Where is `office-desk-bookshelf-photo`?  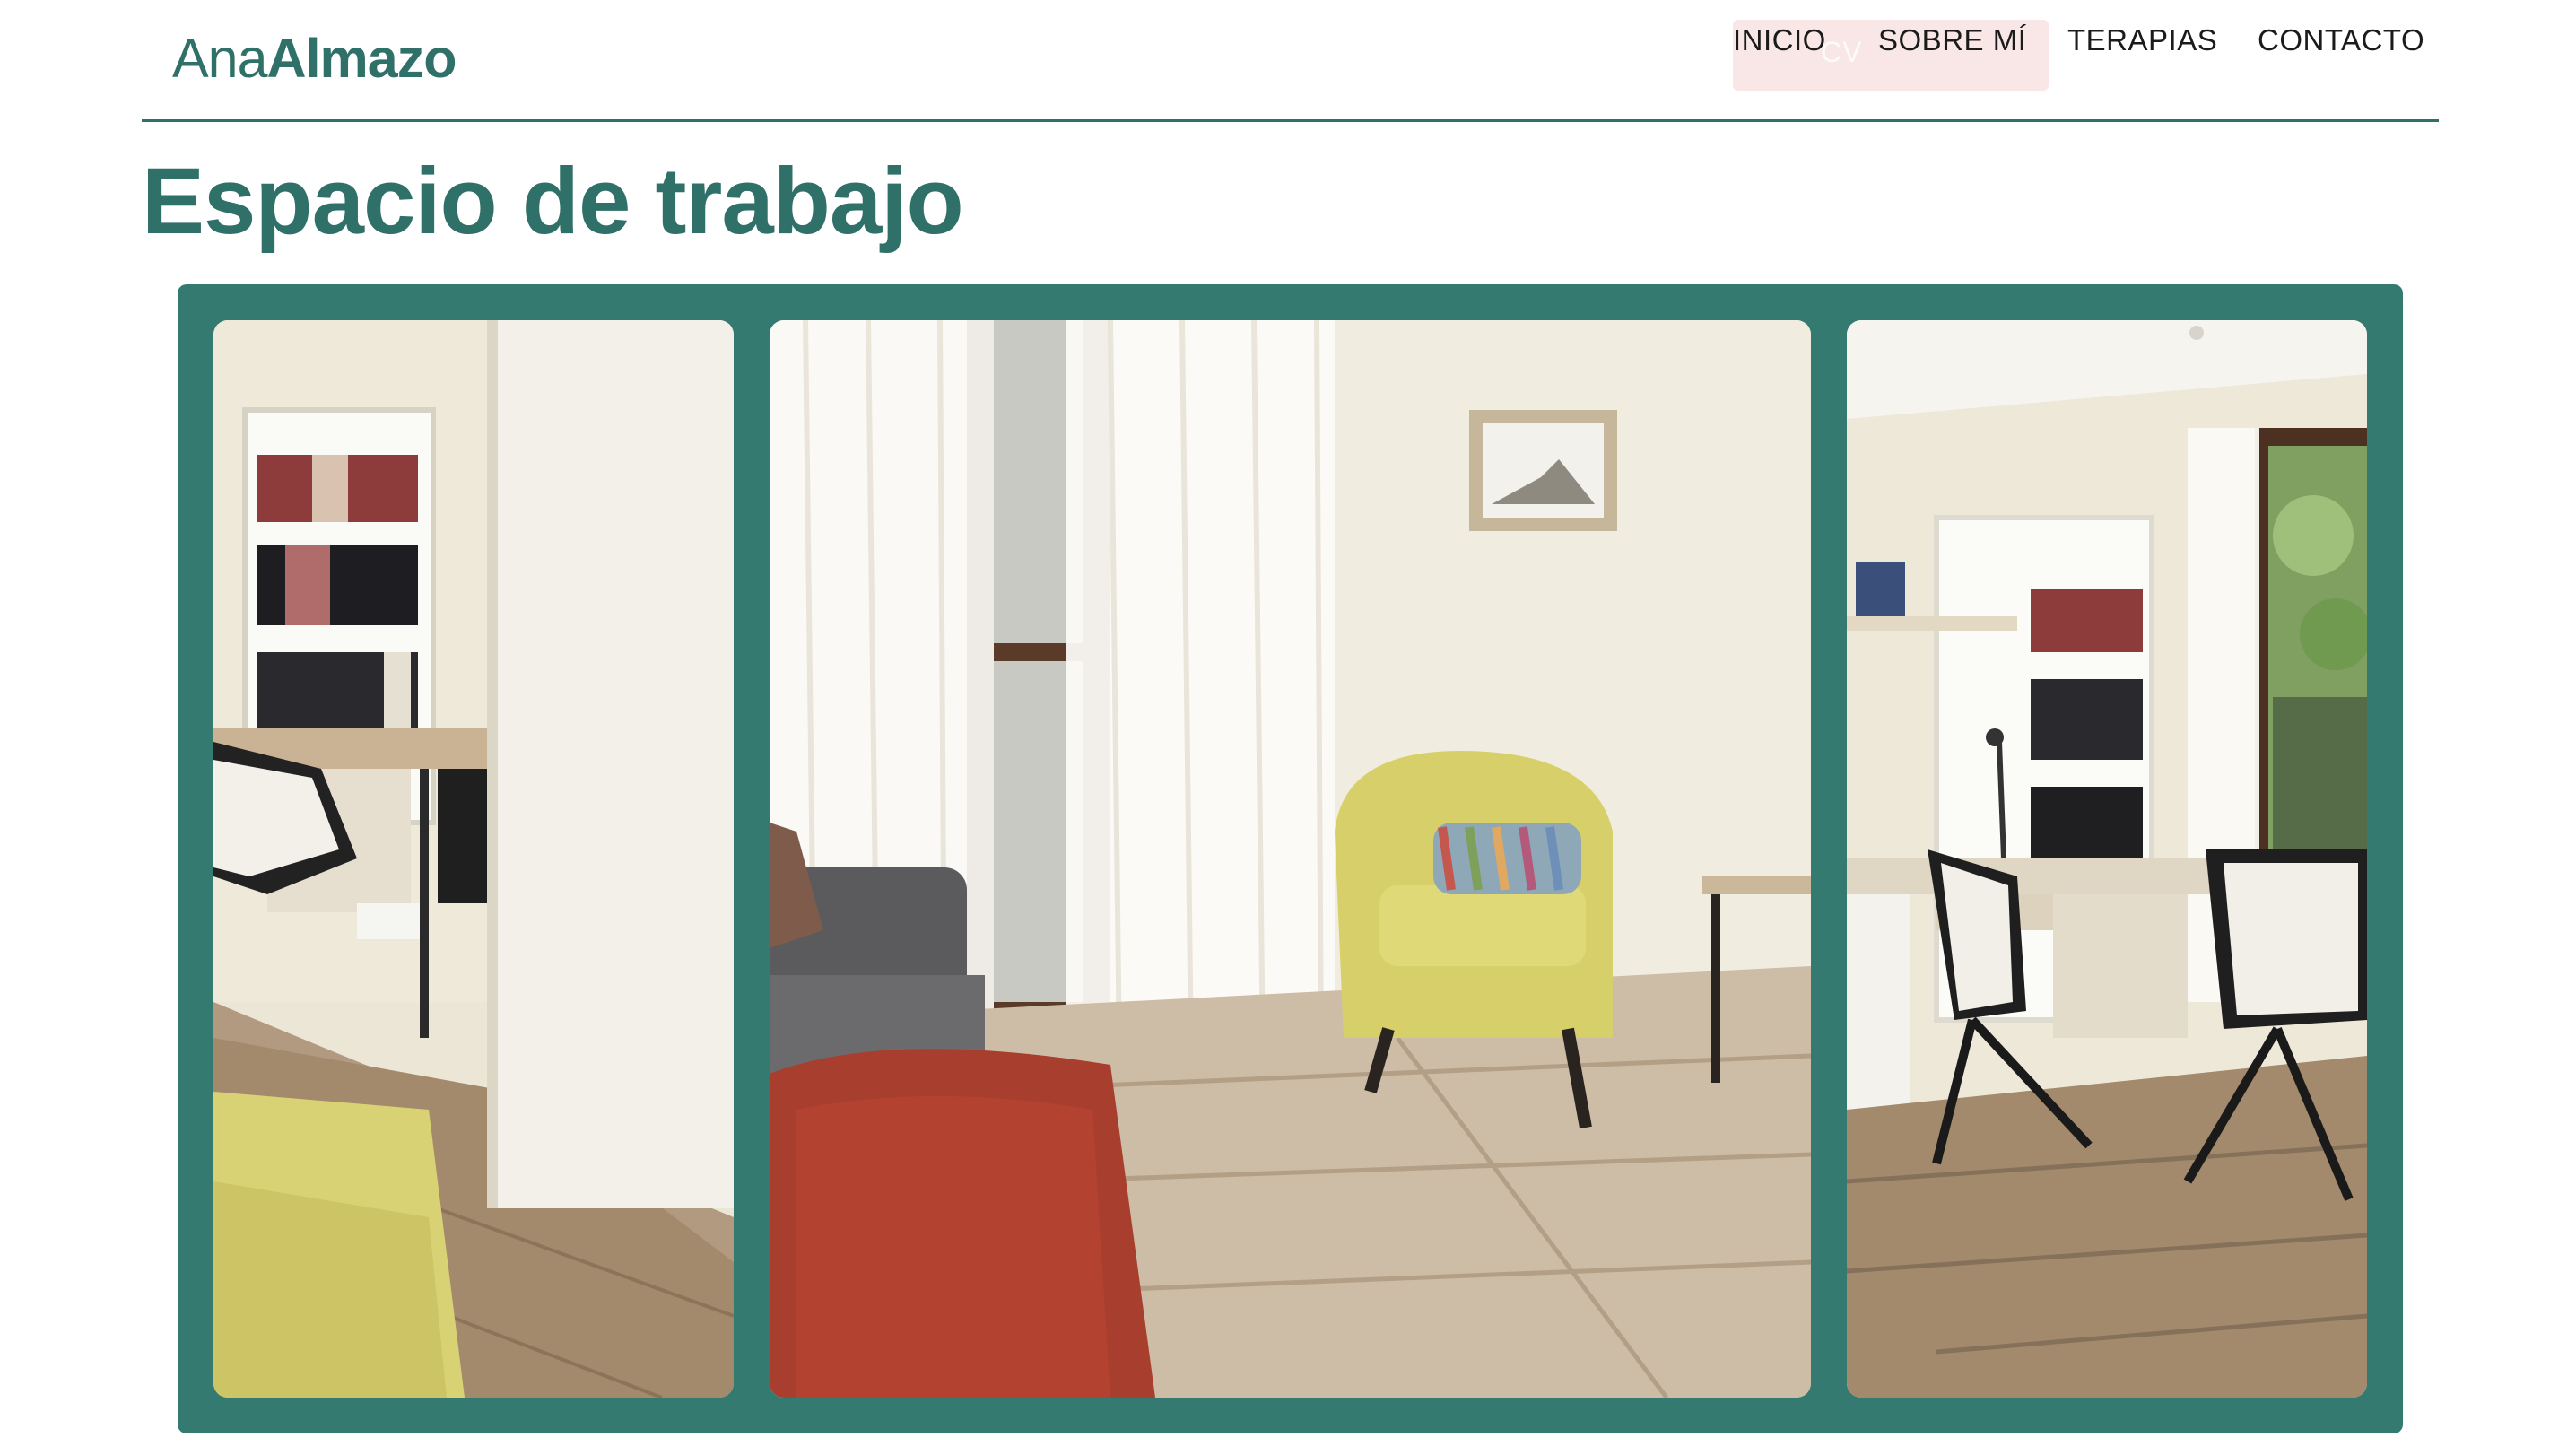 office-desk-bookshelf-photo is located at coordinates (473, 859).